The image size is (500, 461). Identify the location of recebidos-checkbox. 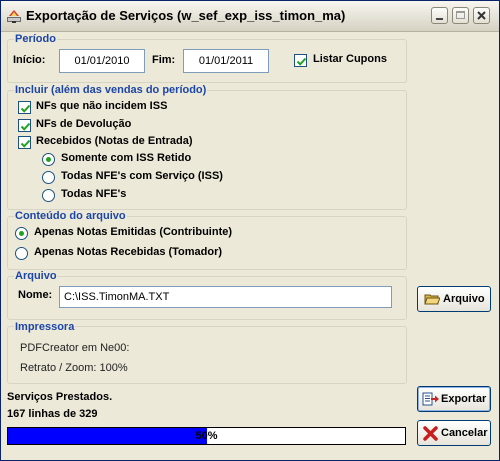
(24, 142).